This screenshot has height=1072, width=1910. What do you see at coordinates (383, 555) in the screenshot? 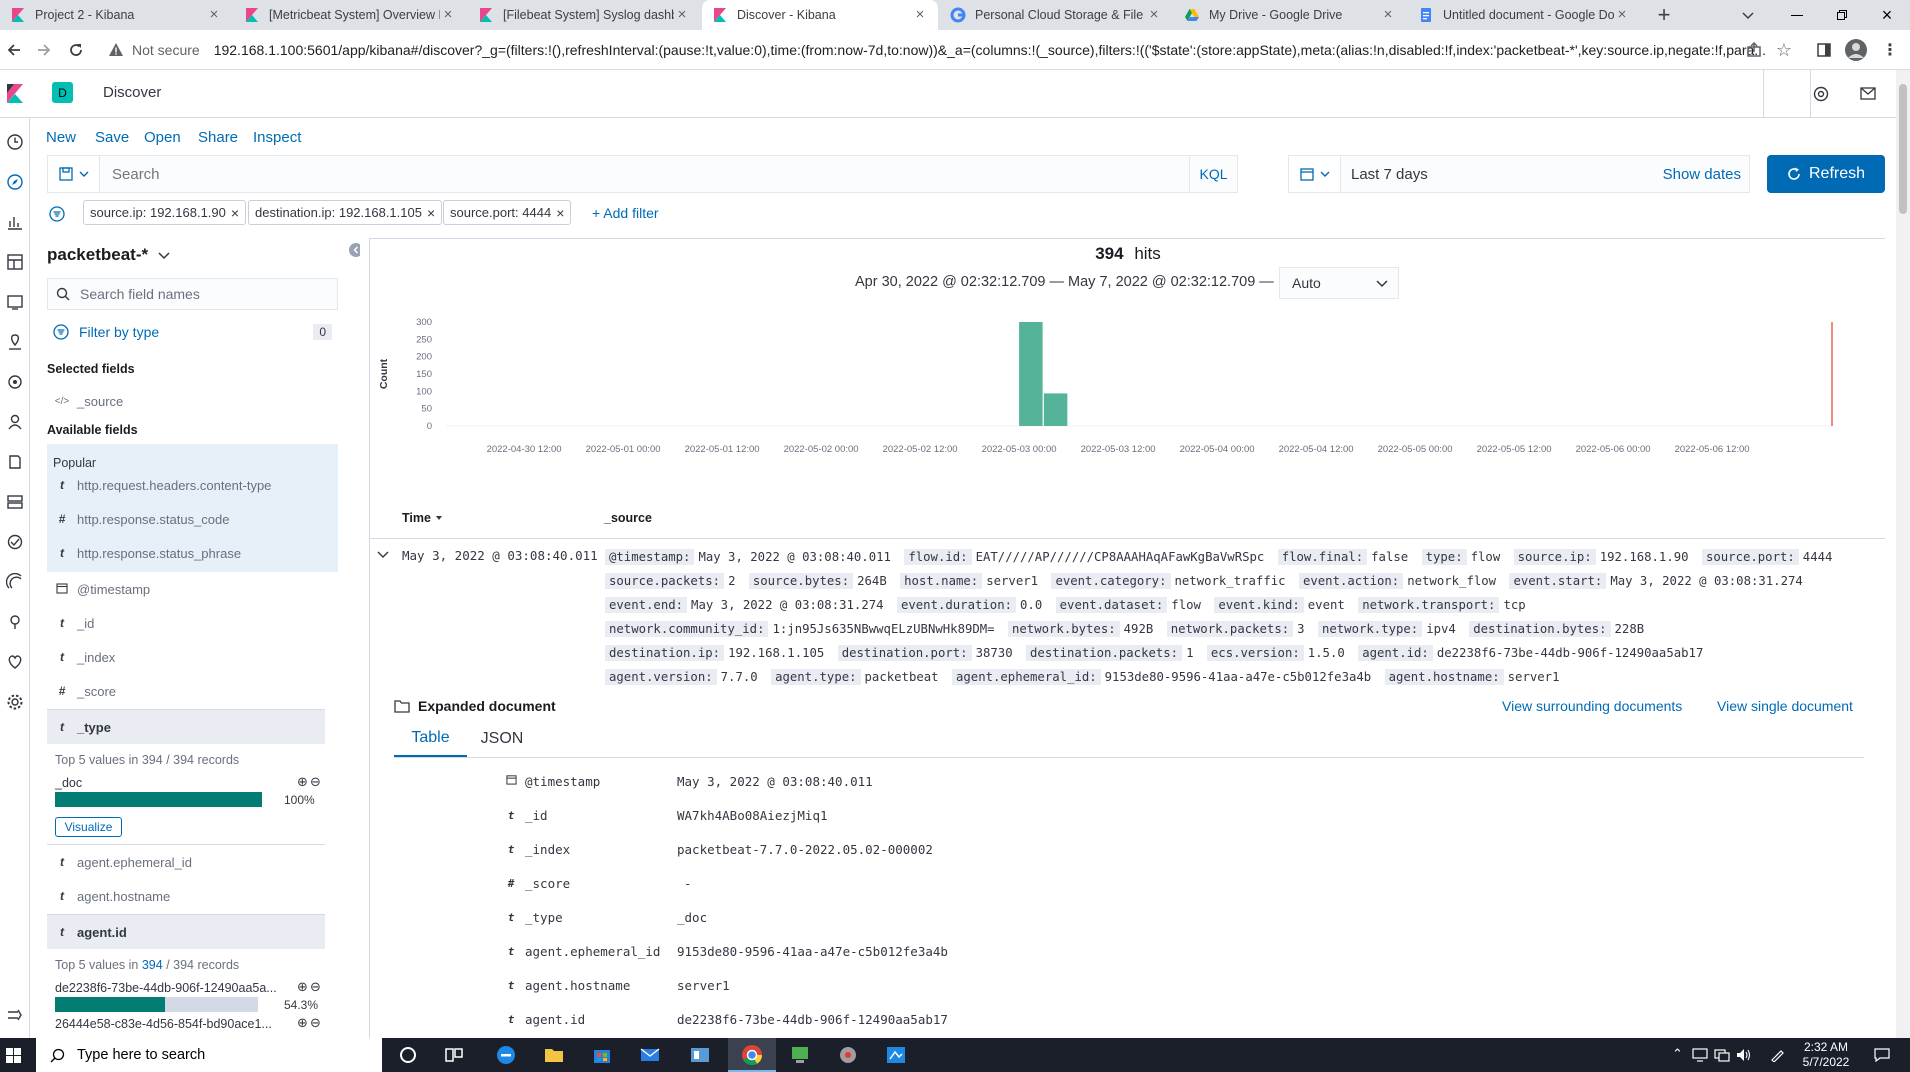
I see `collapse-row-icon` at bounding box center [383, 555].